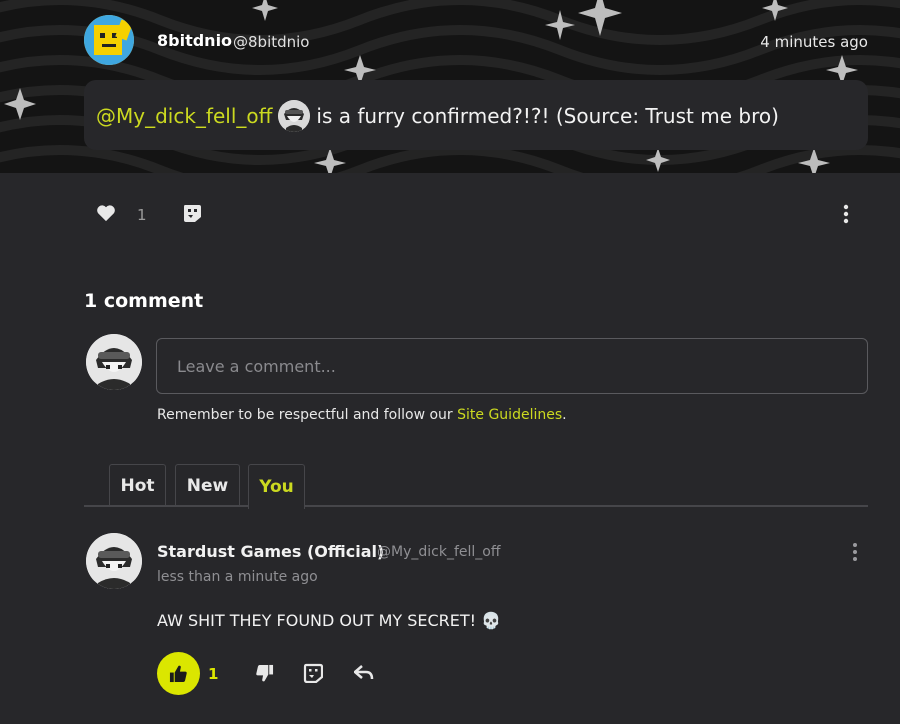  What do you see at coordinates (509, 415) in the screenshot?
I see `site-guidelines-link: Site Guidelines` at bounding box center [509, 415].